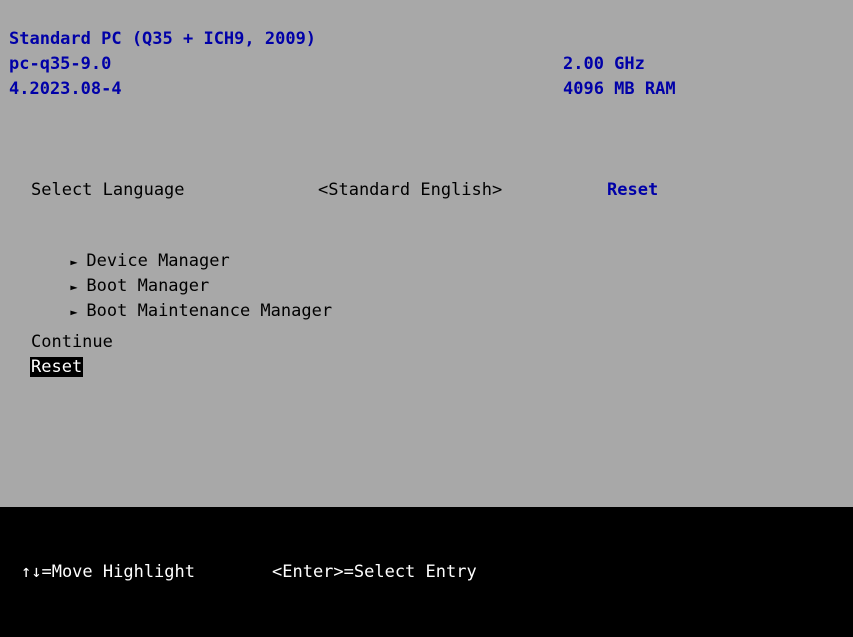  Describe the element at coordinates (410, 190) in the screenshot. I see `language-selector: <Standard English>` at that location.